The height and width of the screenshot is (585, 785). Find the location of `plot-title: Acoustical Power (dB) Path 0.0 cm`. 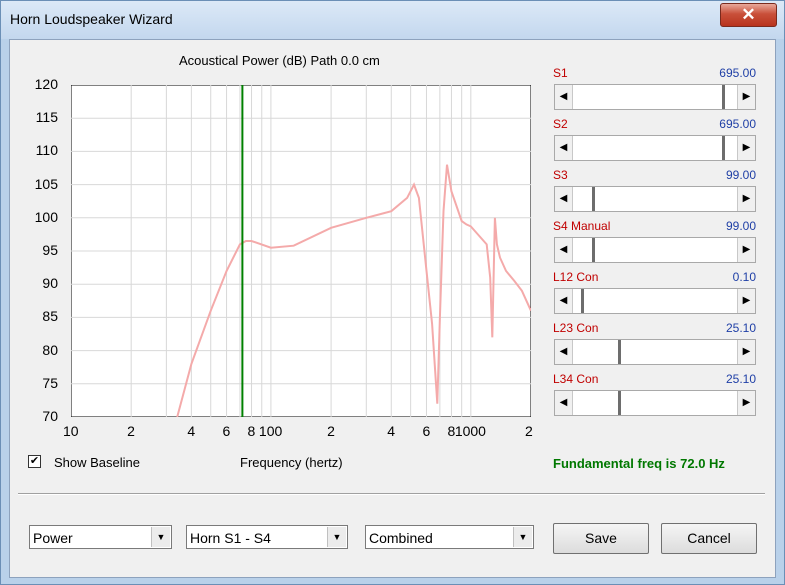

plot-title: Acoustical Power (dB) Path 0.0 cm is located at coordinates (279, 60).